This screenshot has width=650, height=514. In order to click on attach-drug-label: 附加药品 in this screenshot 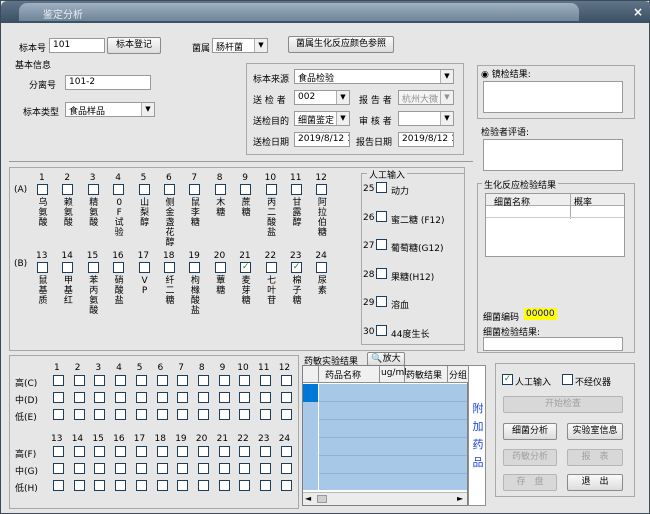, I will do `click(478, 436)`.